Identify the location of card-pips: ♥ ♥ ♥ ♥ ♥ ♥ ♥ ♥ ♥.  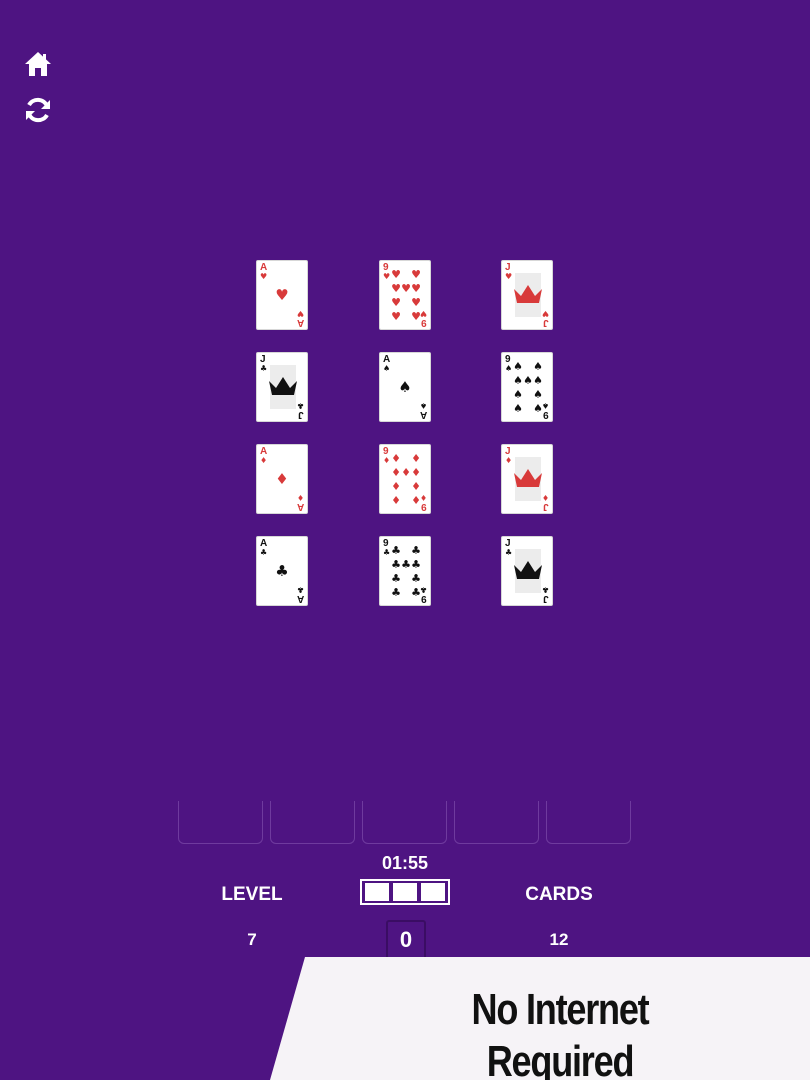
(406, 296).